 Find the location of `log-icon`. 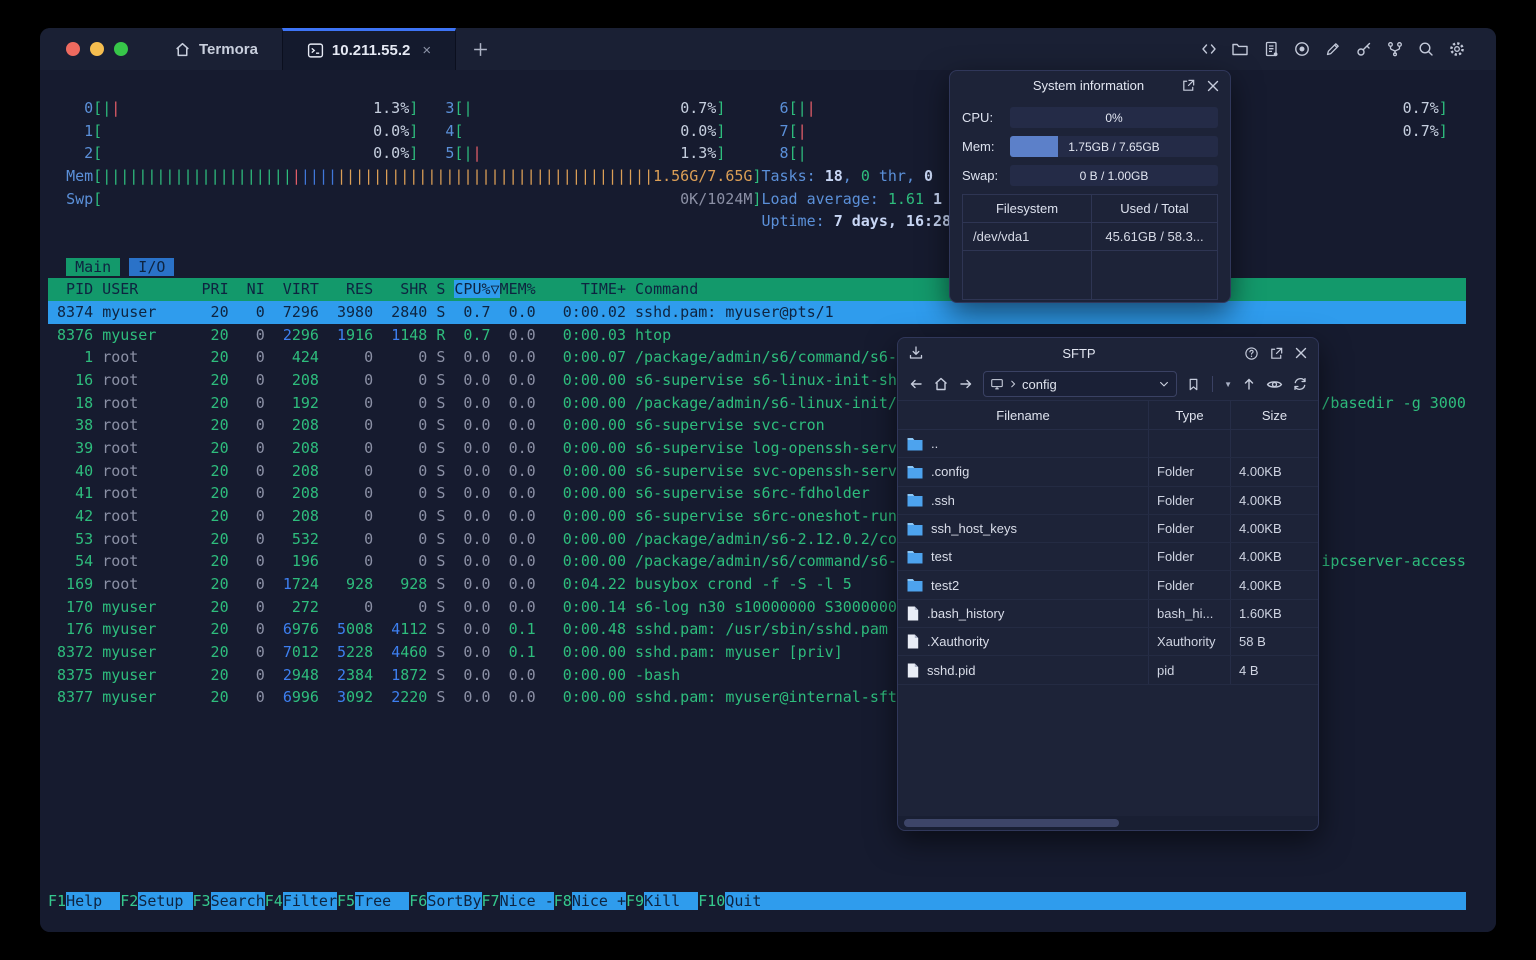

log-icon is located at coordinates (1271, 49).